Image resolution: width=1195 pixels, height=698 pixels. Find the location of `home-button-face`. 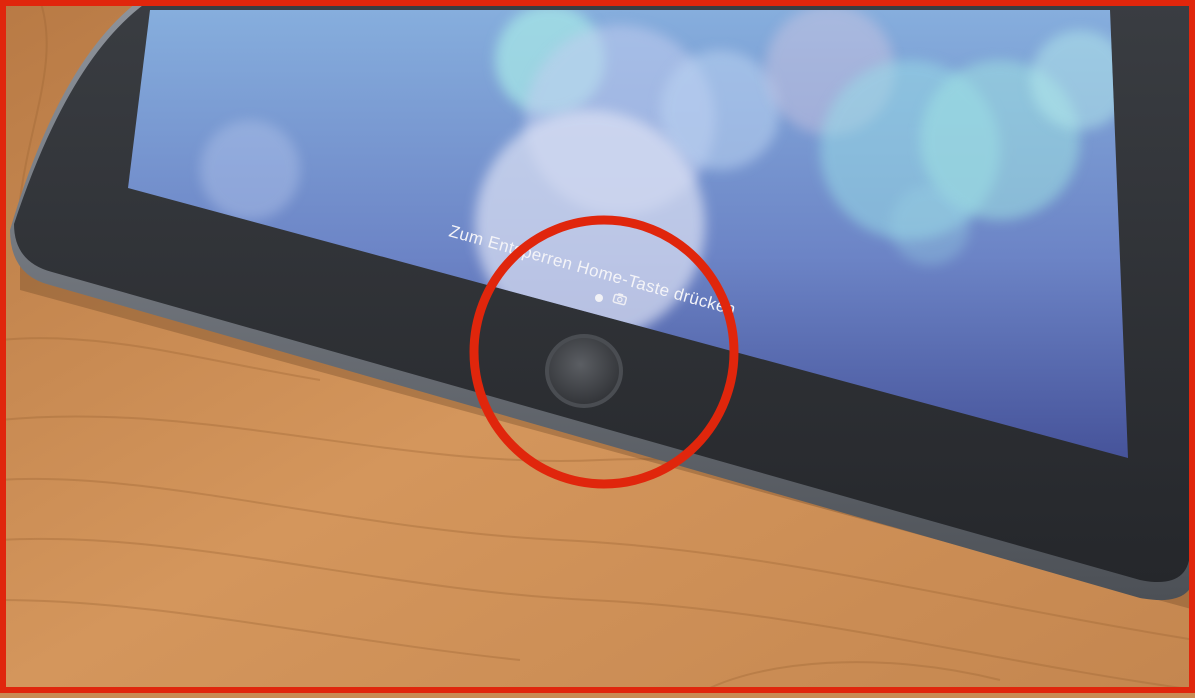

home-button-face is located at coordinates (584, 371).